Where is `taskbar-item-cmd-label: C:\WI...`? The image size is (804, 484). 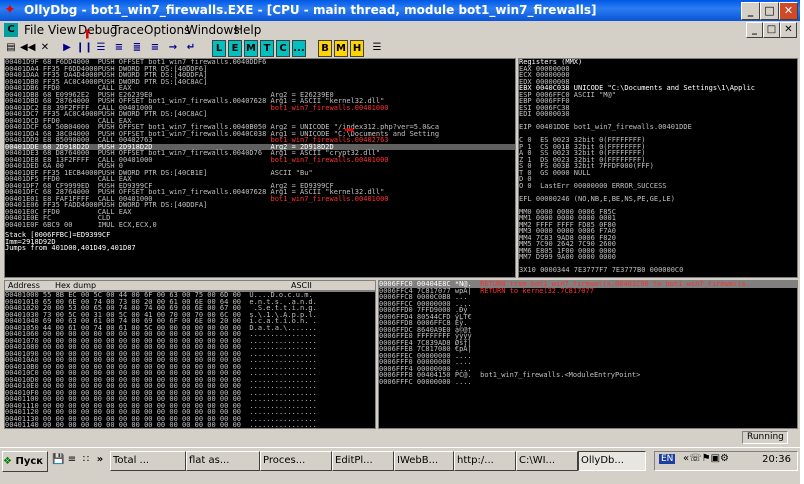
taskbar-item-cmd-label: C:\WI... is located at coordinates (537, 460).